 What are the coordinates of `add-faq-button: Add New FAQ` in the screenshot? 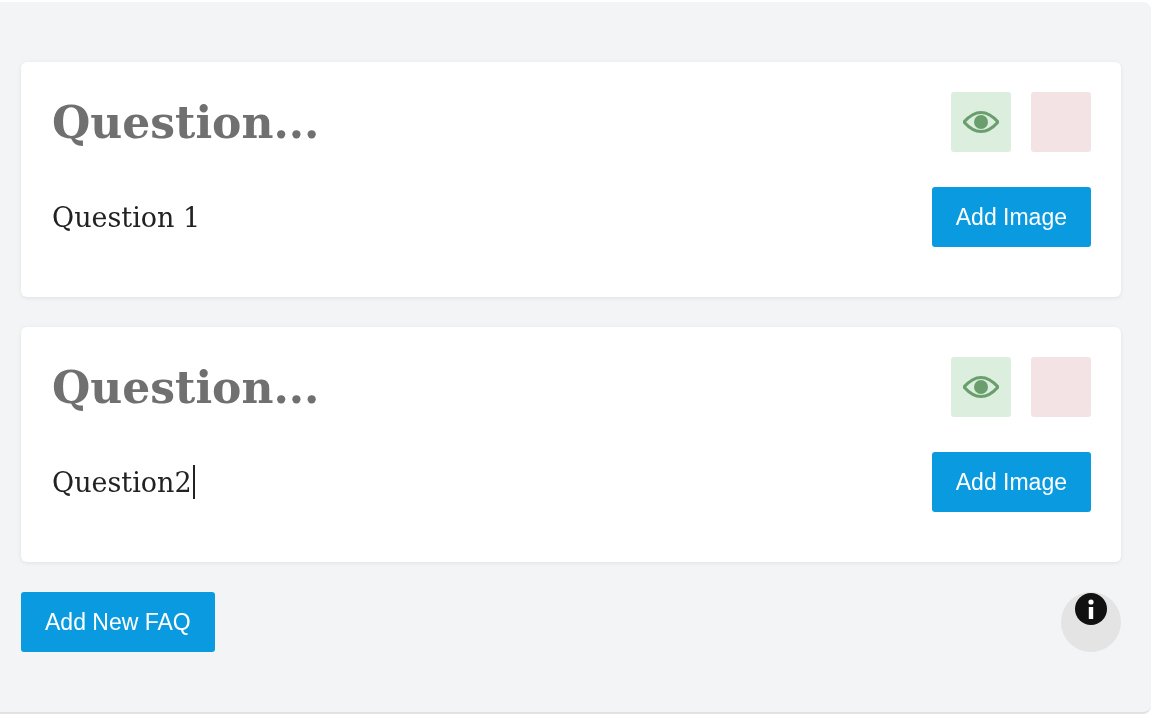 It's located at (118, 622).